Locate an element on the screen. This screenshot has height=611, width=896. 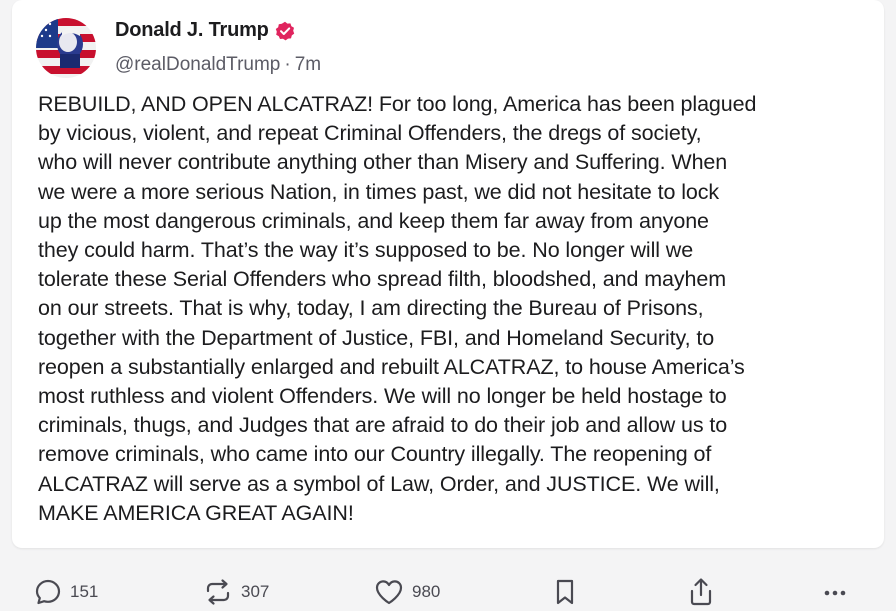
share-button is located at coordinates (701, 592).